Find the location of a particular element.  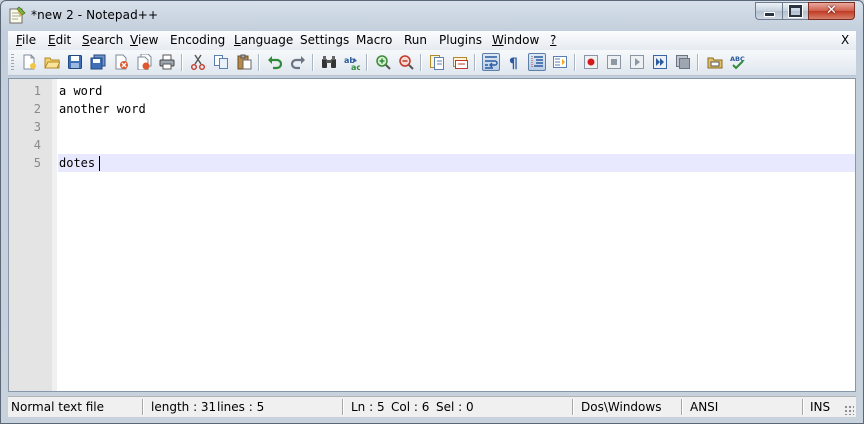

new-file-button is located at coordinates (29, 62).